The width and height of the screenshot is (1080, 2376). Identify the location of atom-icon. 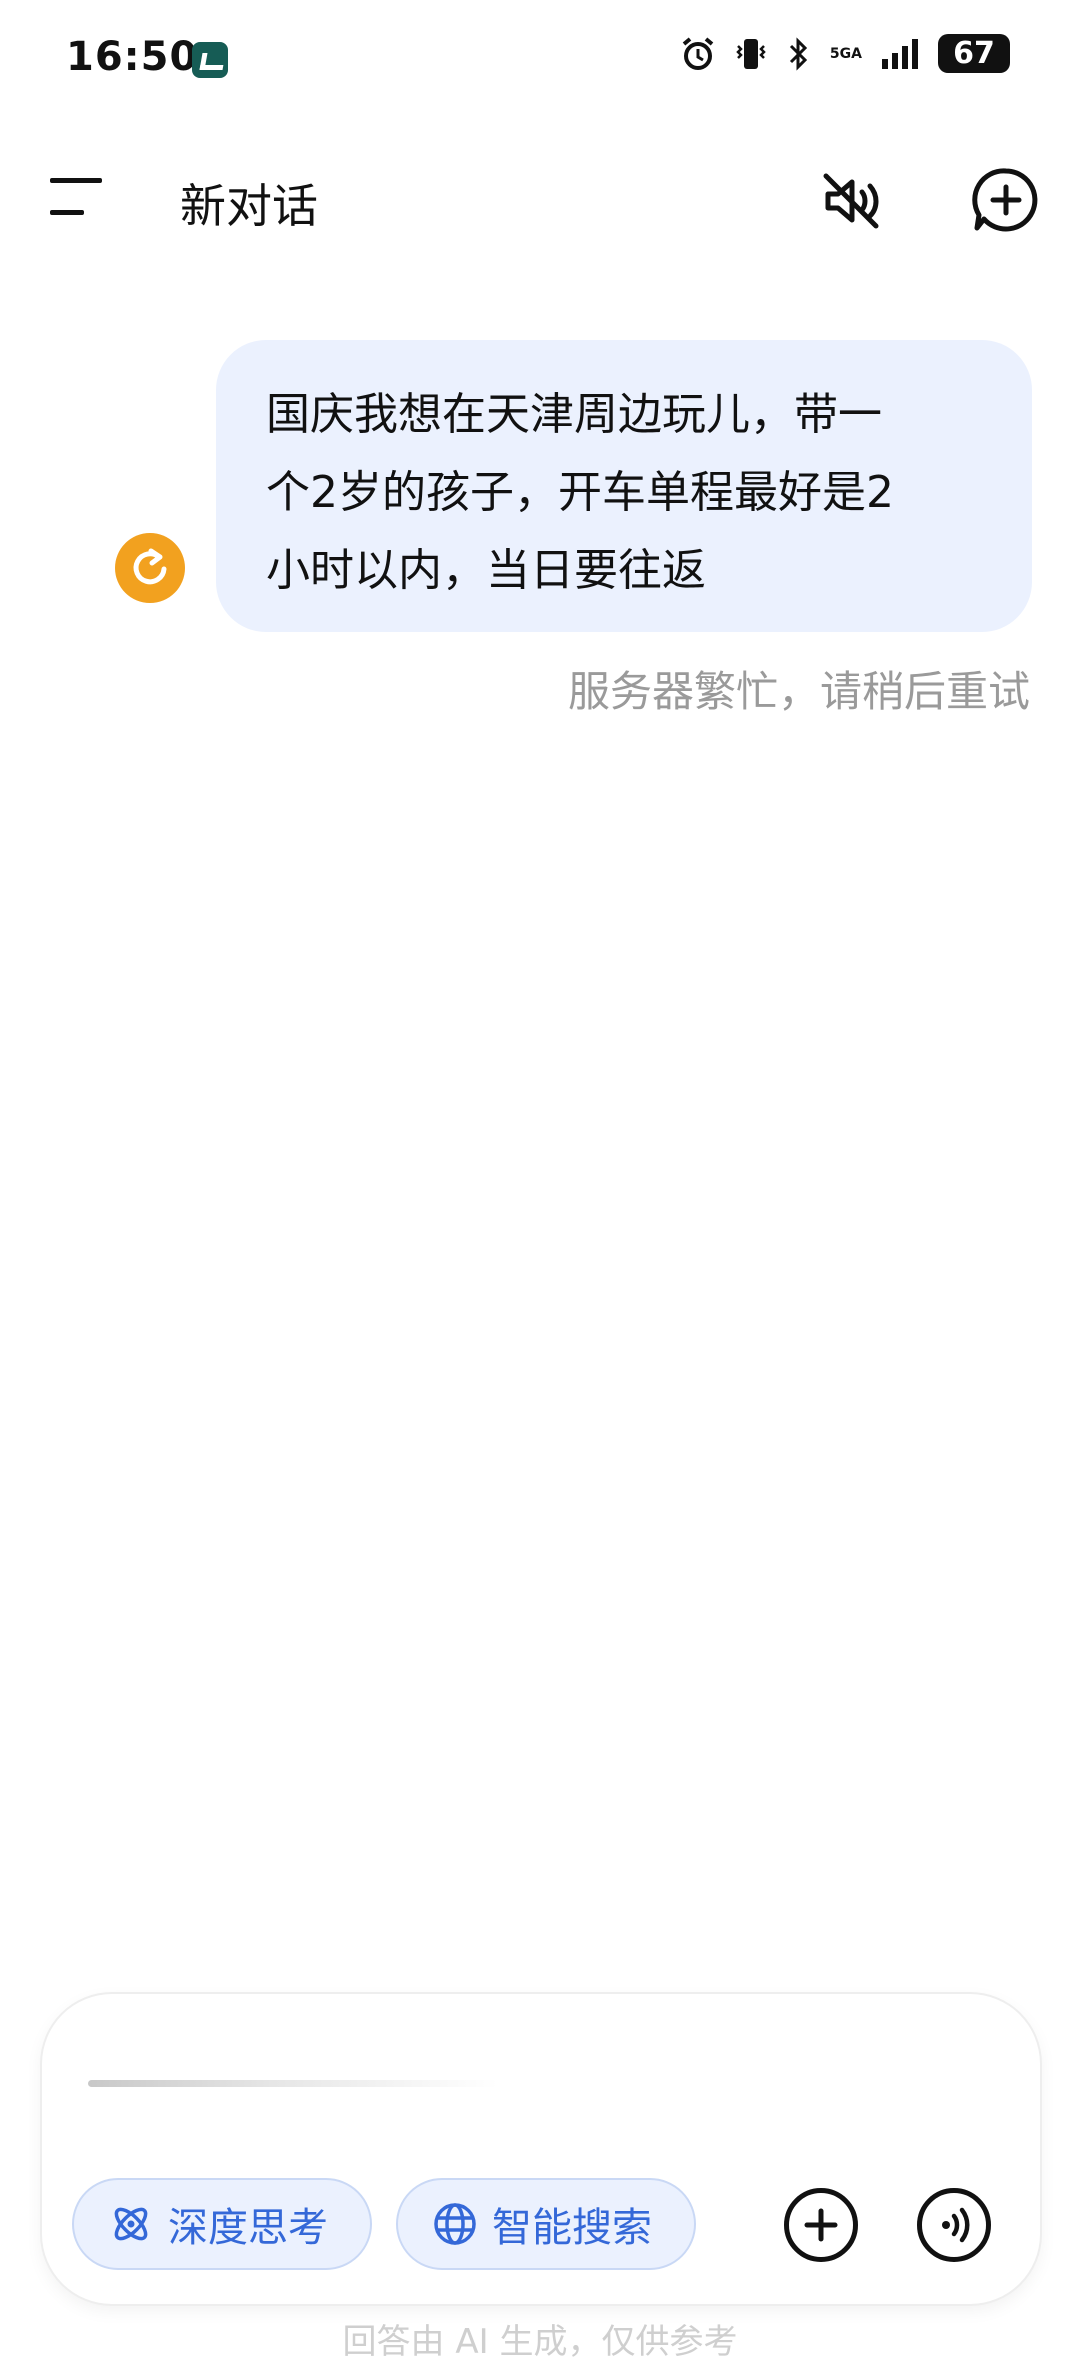
(131, 2224).